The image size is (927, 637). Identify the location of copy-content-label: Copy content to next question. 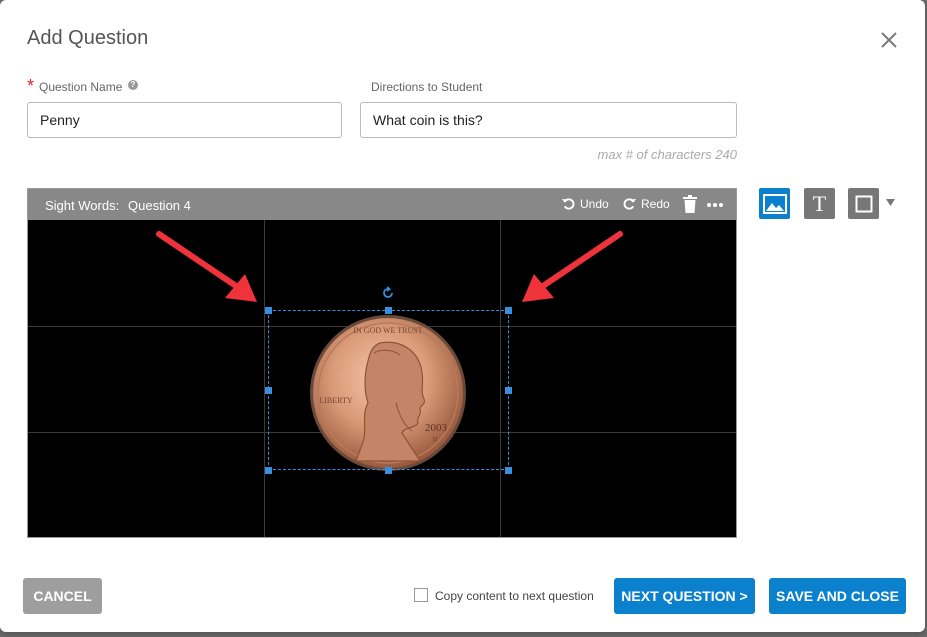
(514, 596).